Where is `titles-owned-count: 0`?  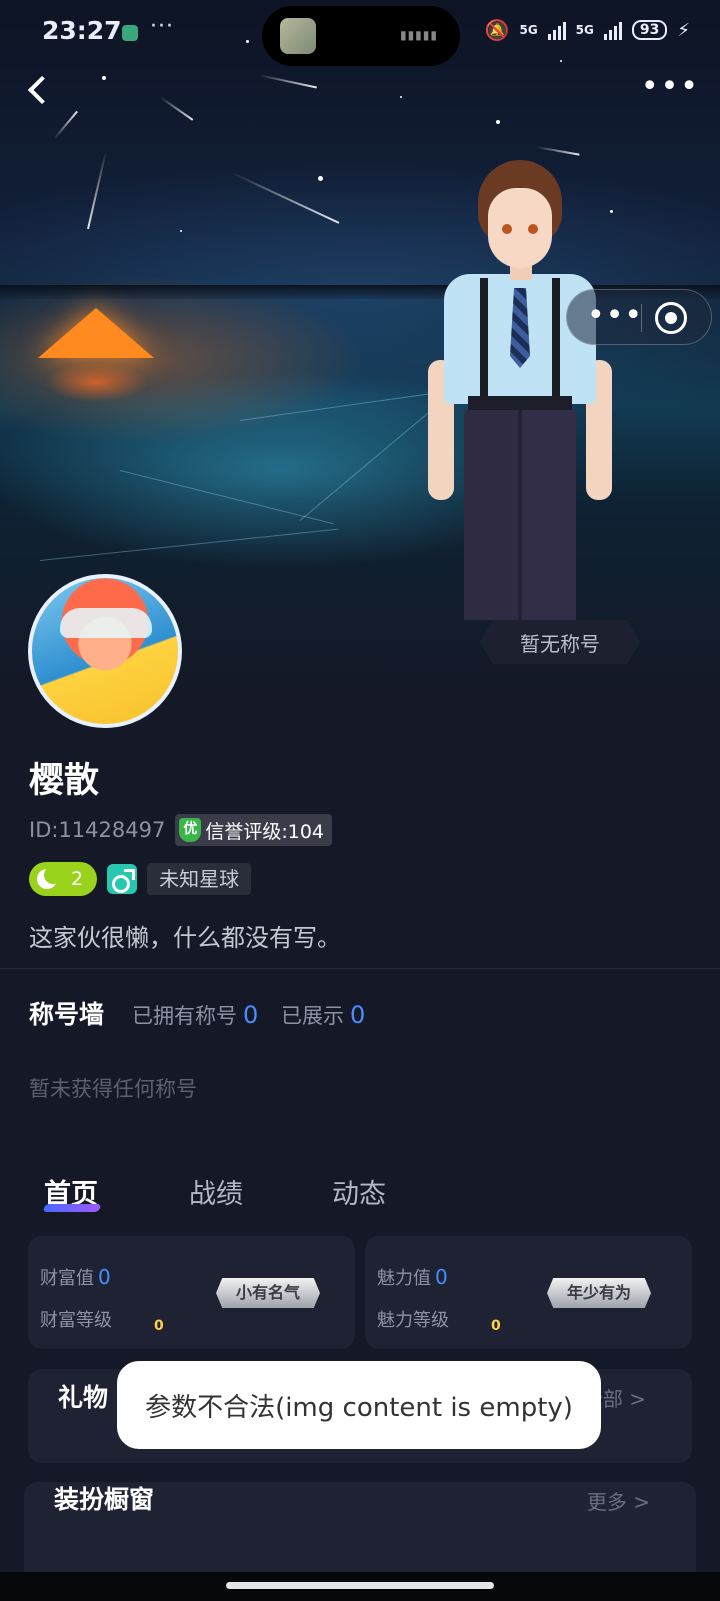 titles-owned-count: 0 is located at coordinates (251, 1015).